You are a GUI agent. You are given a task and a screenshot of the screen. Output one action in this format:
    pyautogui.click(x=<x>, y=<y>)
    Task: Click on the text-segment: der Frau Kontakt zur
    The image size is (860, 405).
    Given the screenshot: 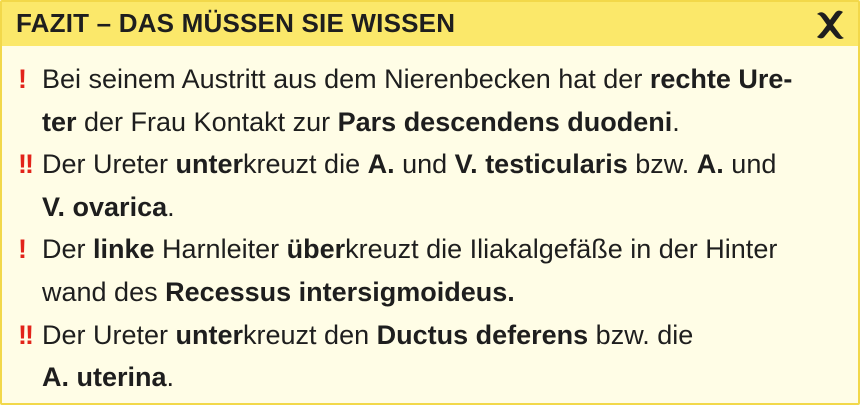 What is the action you would take?
    pyautogui.click(x=207, y=121)
    